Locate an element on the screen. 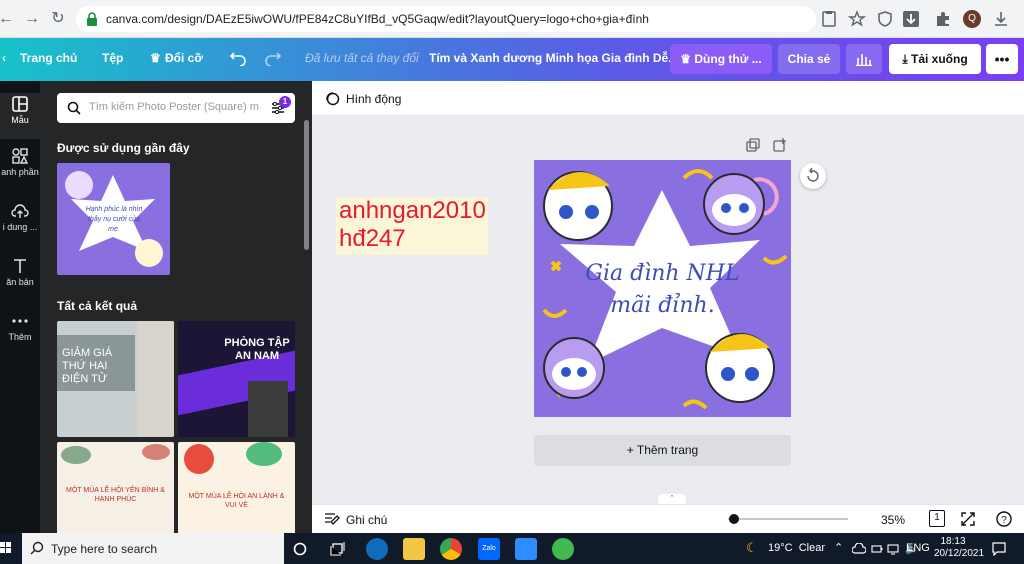 The image size is (1024, 564). reload-icon: ↻ is located at coordinates (58, 19).